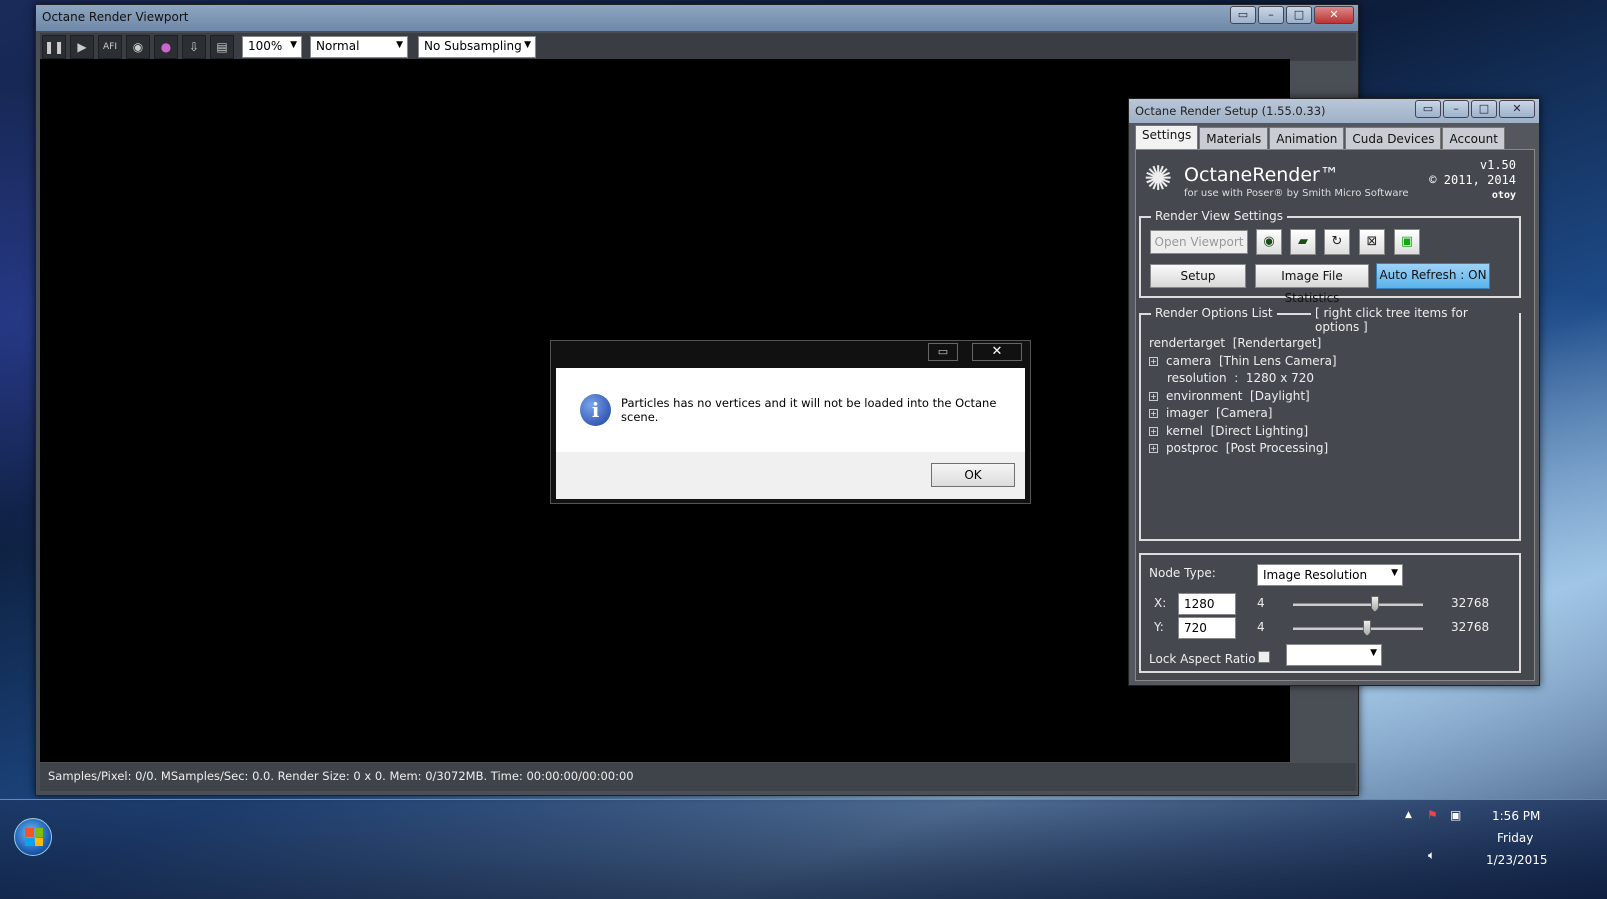 The height and width of the screenshot is (899, 1607). What do you see at coordinates (166, 47) in the screenshot?
I see `channels-icon: ●` at bounding box center [166, 47].